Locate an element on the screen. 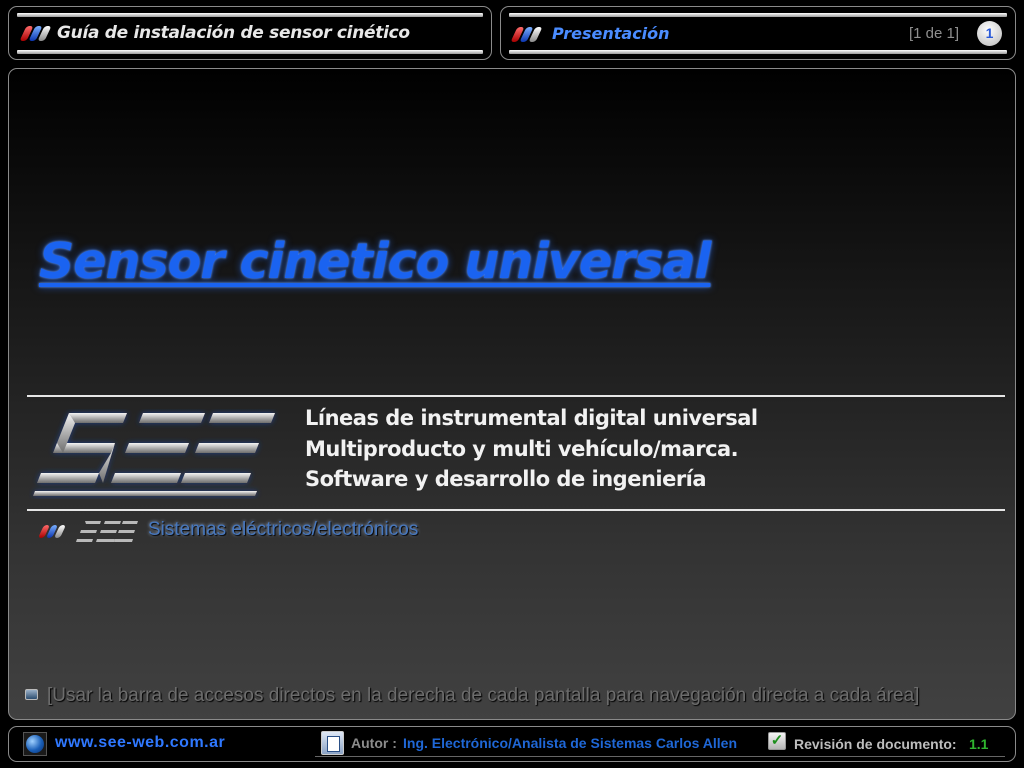 The width and height of the screenshot is (1024, 768). section-top-rule is located at coordinates (758, 15).